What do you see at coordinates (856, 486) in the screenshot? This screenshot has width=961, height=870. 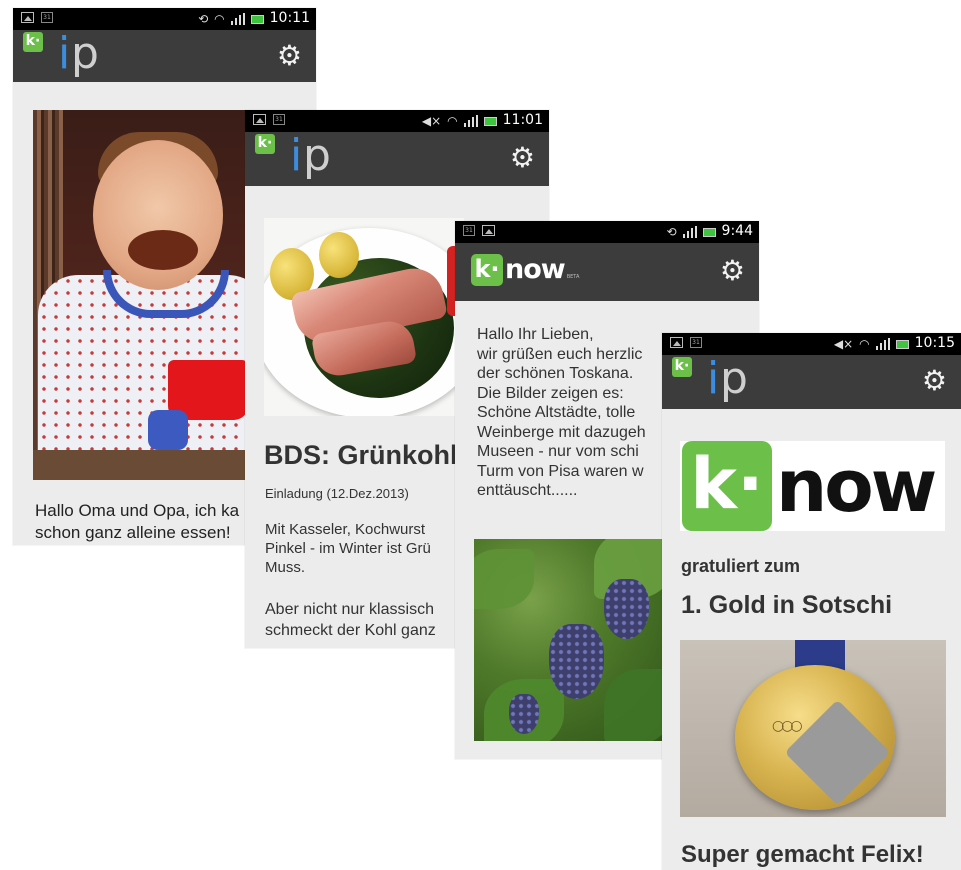 I see `know-banner-word: now` at bounding box center [856, 486].